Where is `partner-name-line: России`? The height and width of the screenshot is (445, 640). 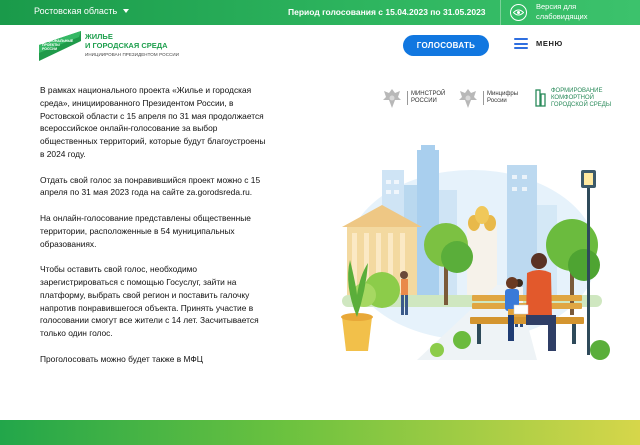
partner-name-line: России is located at coordinates (497, 101).